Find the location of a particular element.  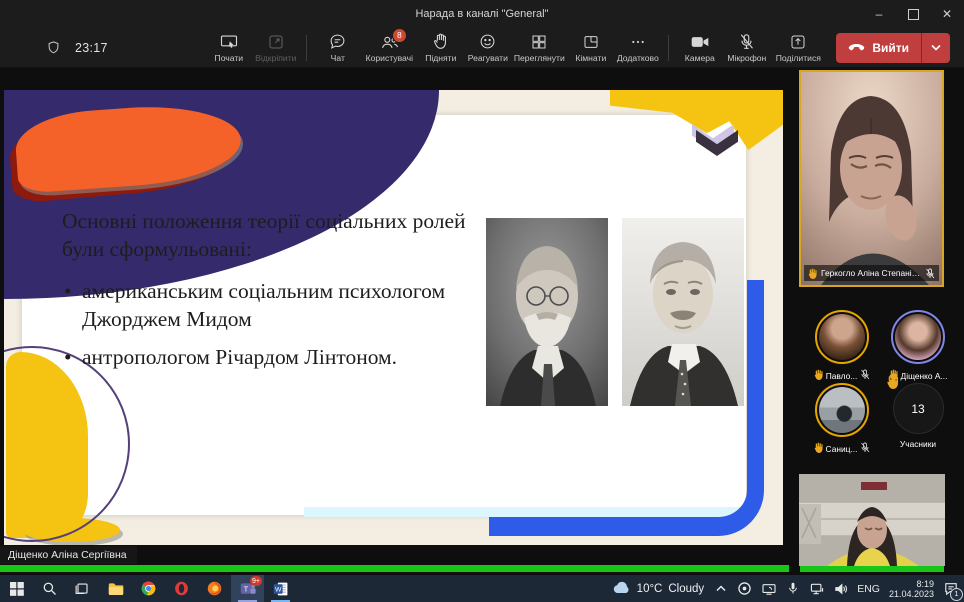

participants-overflow: 13 Учасники is located at coordinates (918, 411).